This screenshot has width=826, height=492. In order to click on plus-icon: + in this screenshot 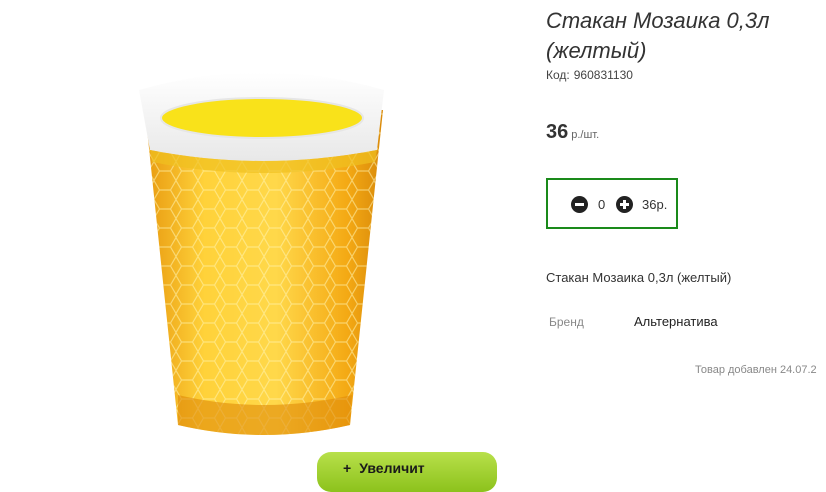, I will do `click(347, 468)`.